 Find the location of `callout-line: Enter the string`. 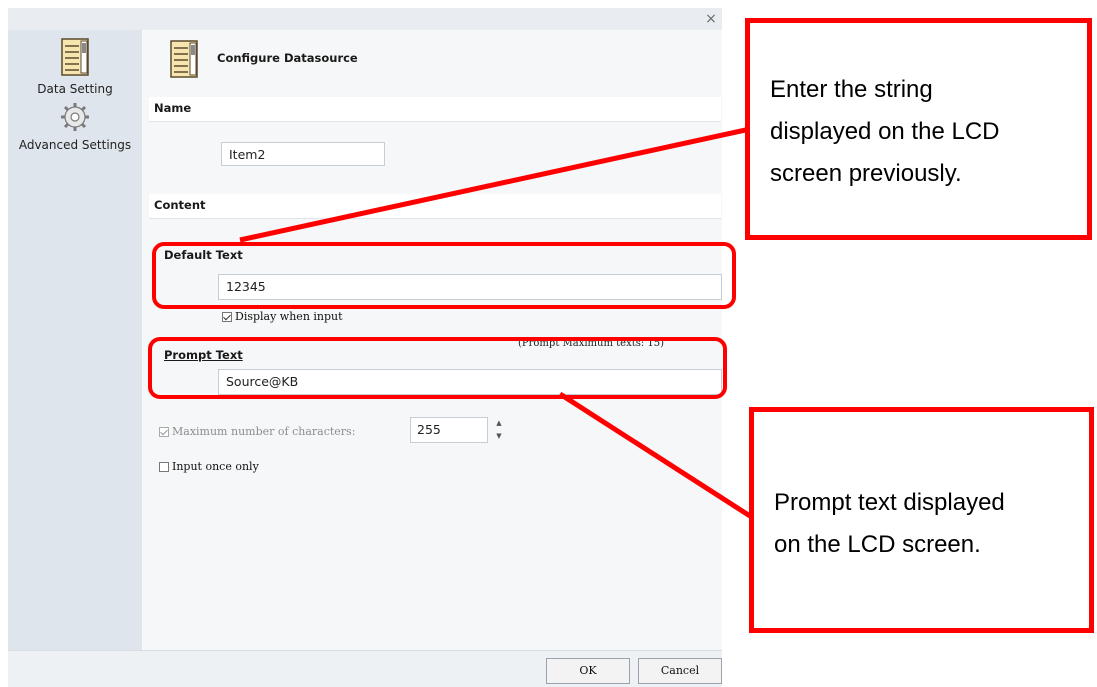

callout-line: Enter the string is located at coordinates (851, 89).